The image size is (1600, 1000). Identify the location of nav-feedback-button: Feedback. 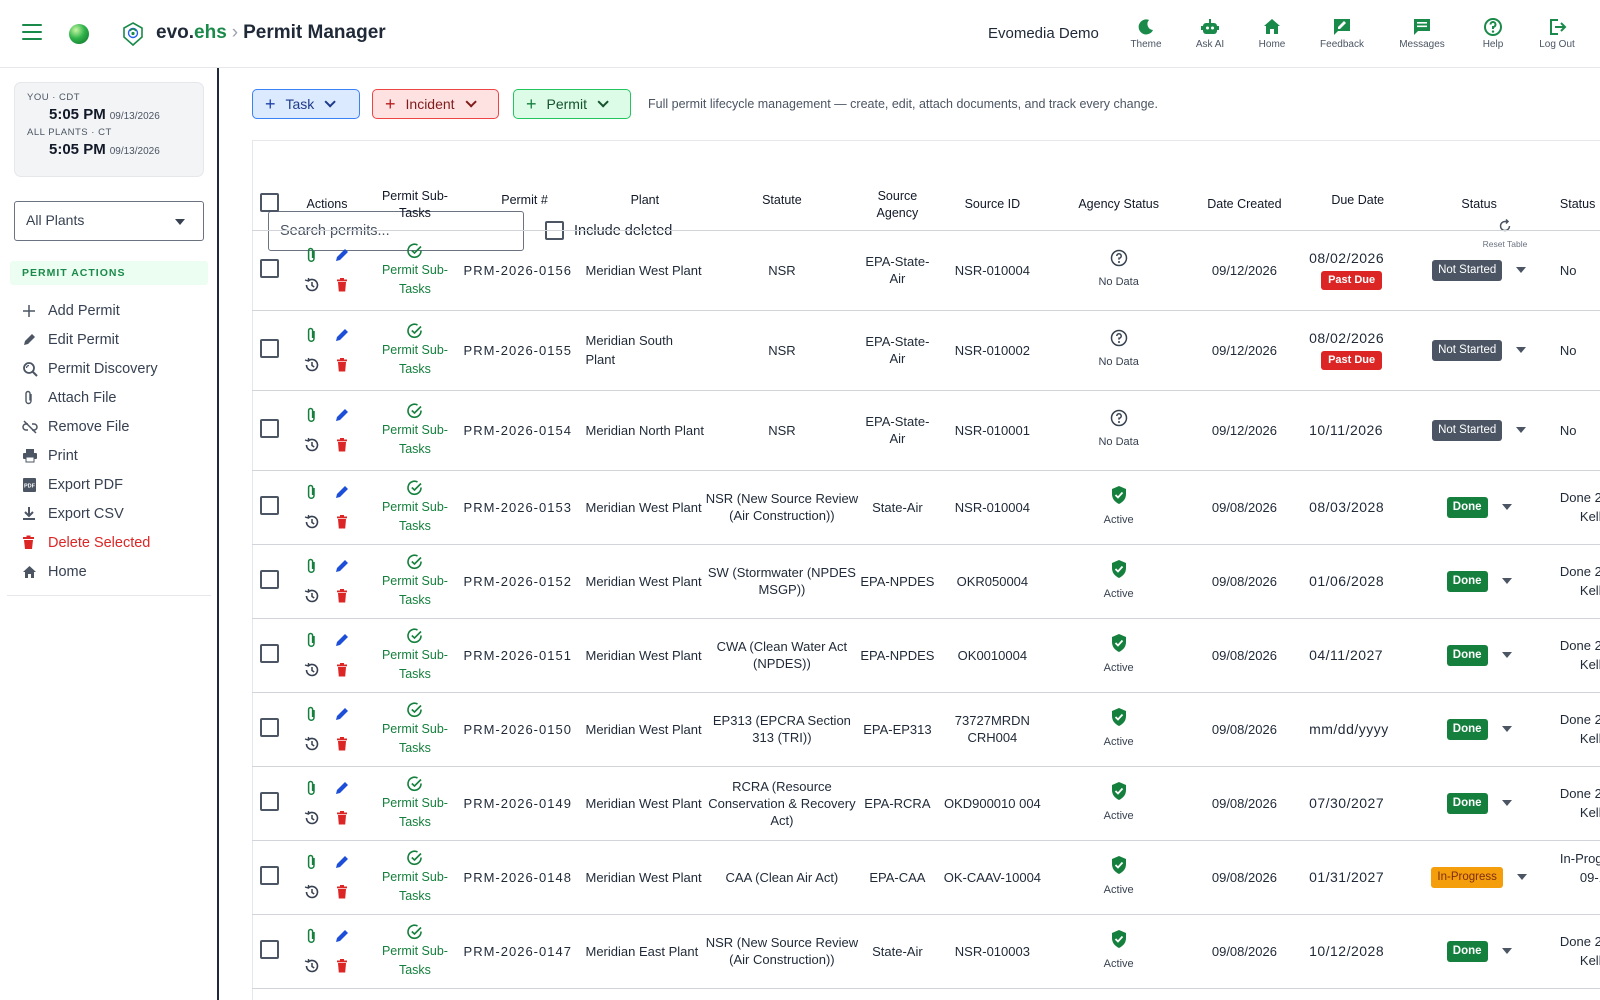
(1342, 33).